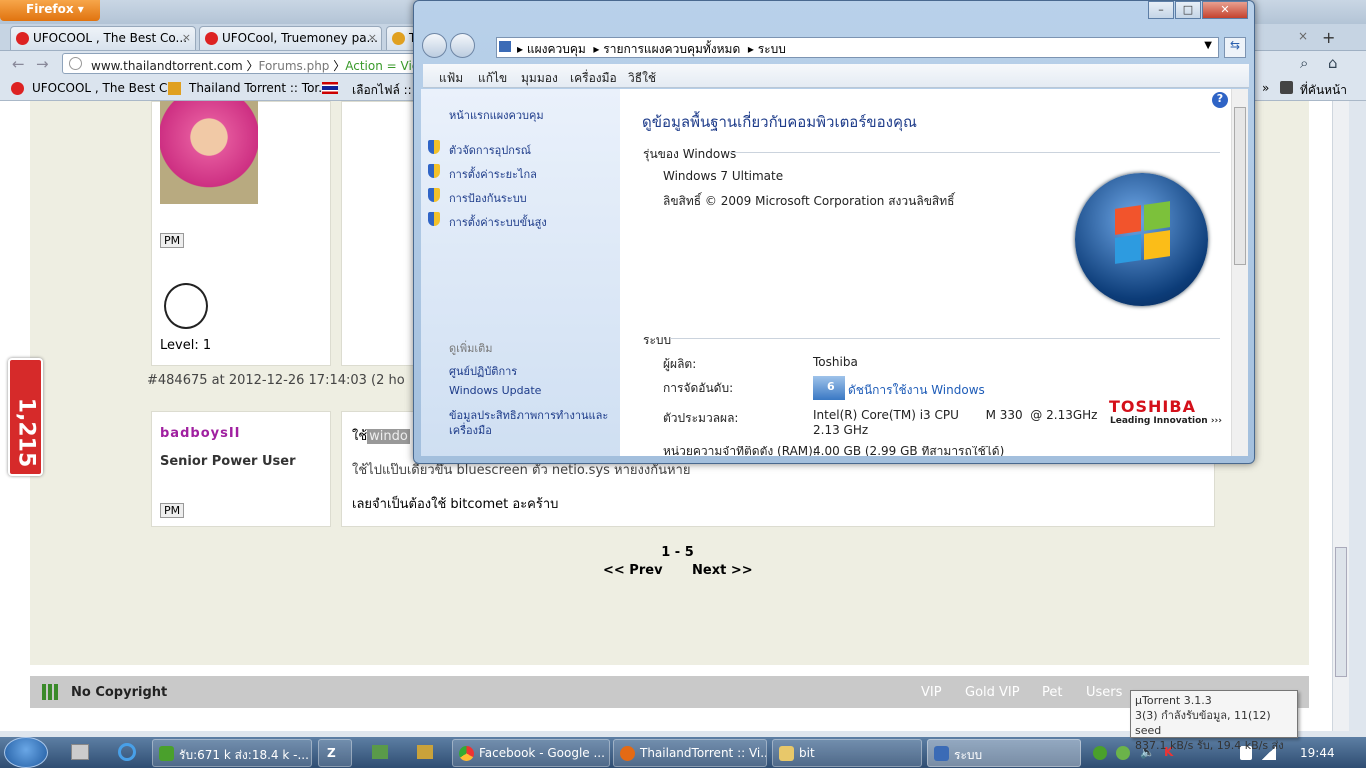 Image resolution: width=1366 pixels, height=768 pixels. I want to click on footer-link-pet: Pet, so click(1052, 692).